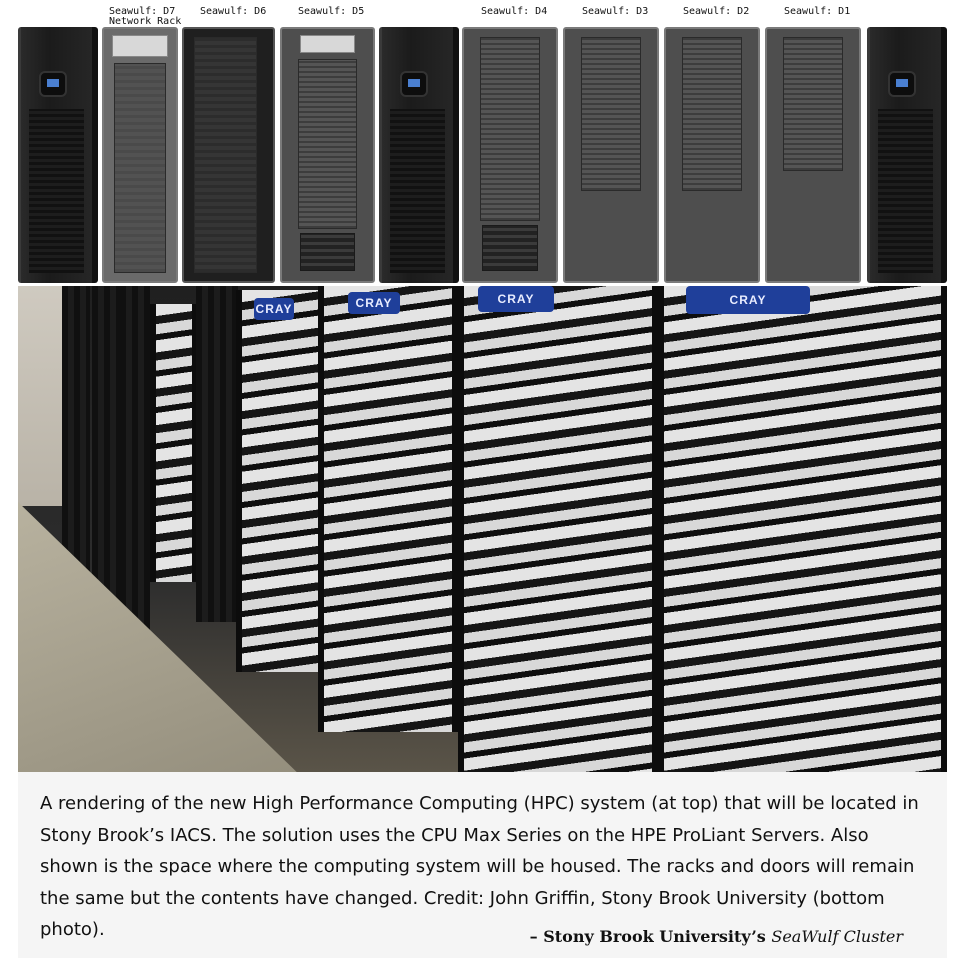 The height and width of the screenshot is (958, 962). I want to click on rack-label-d3: Seawulf: D3, so click(615, 11).